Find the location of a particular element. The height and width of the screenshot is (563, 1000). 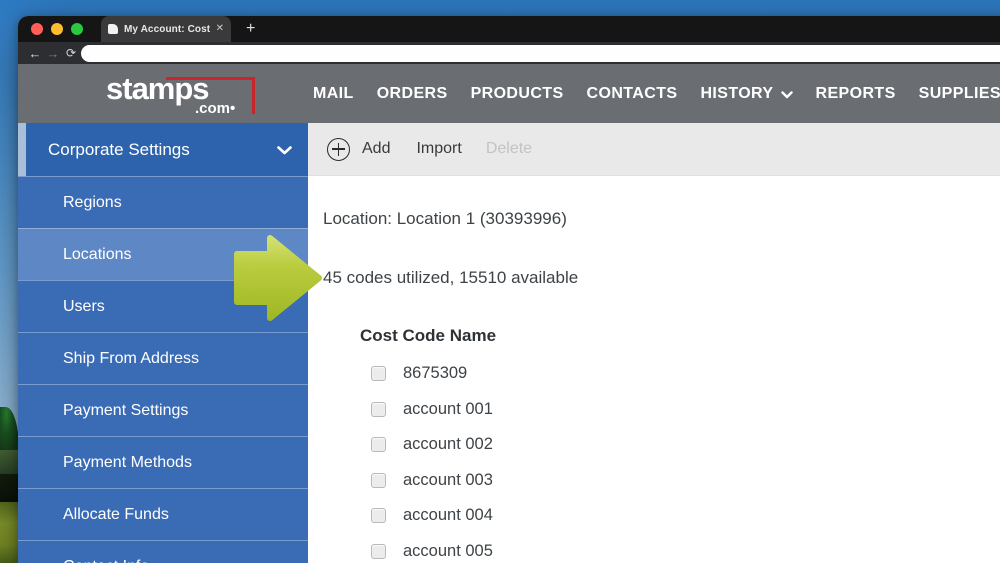

sidebar-item-label: Payment Methods is located at coordinates (127, 462).